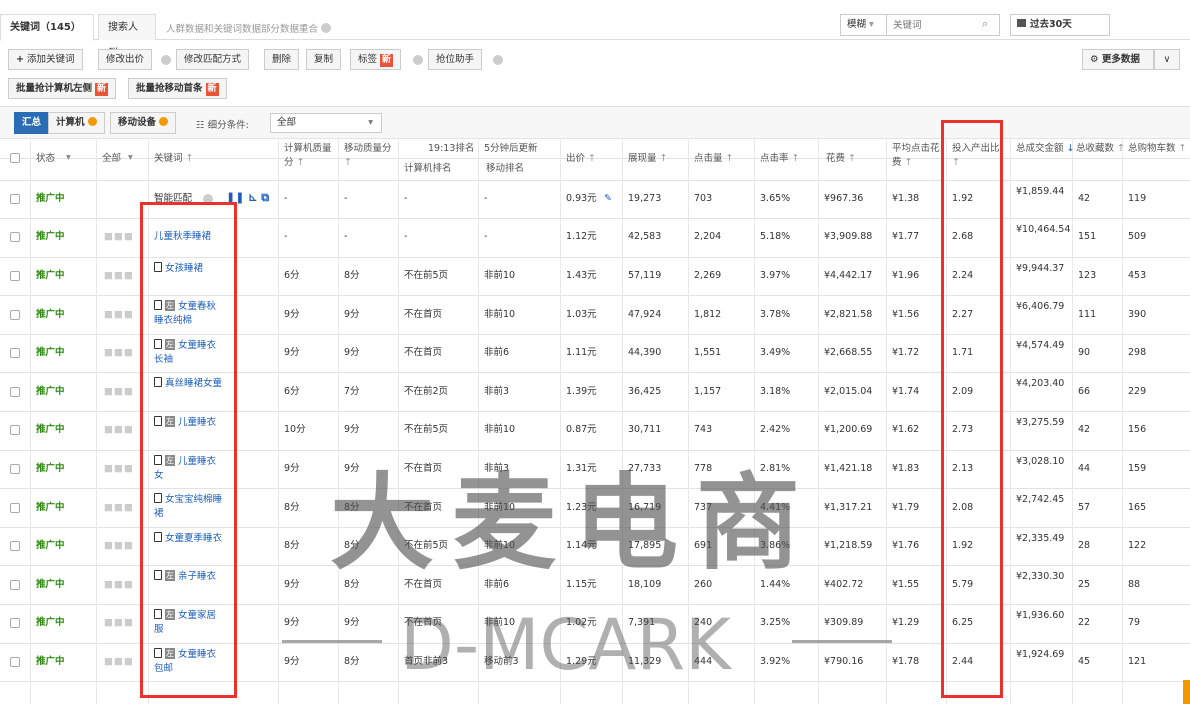  I want to click on cell-bid: 1.39元, so click(581, 392).